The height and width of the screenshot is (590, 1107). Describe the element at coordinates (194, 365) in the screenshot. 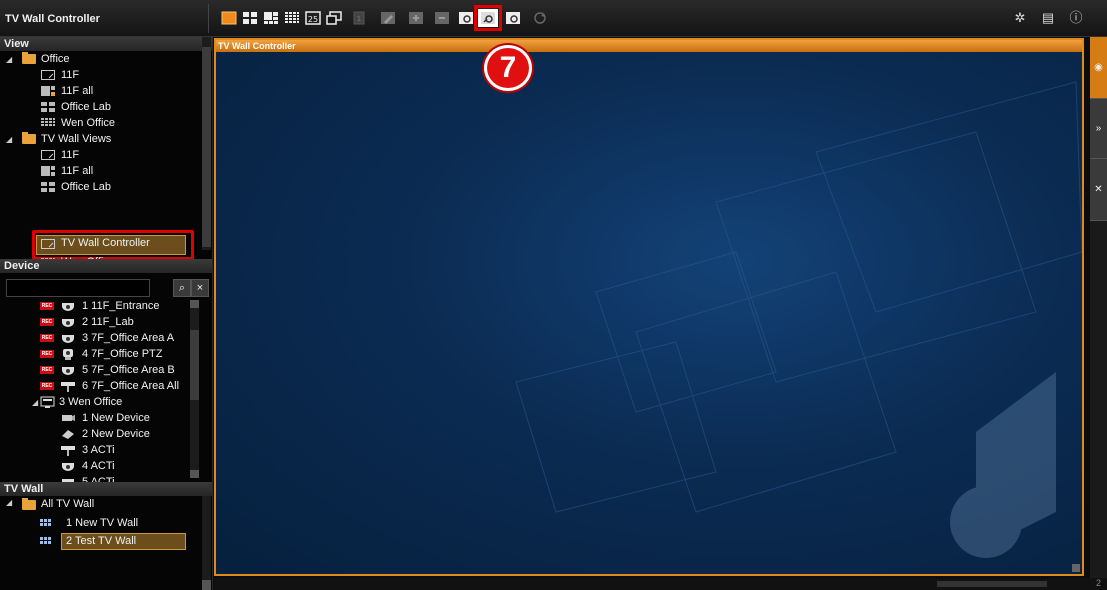

I see `device-scrollbar-thumb` at that location.